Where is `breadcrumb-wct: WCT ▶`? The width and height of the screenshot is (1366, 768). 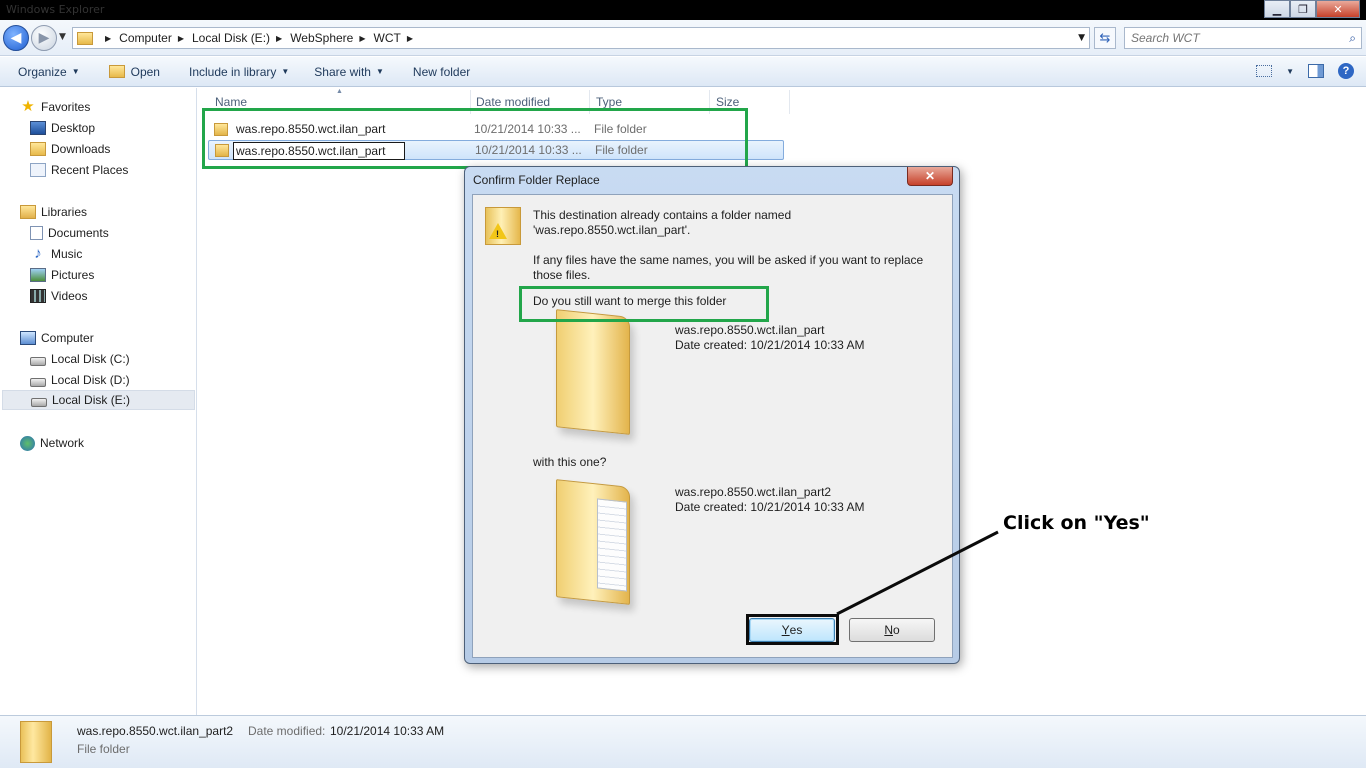
breadcrumb-wct: WCT ▶ is located at coordinates (397, 38).